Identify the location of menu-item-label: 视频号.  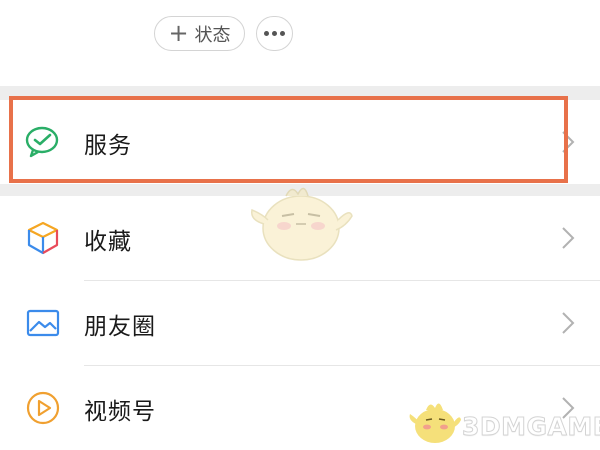
(120, 412).